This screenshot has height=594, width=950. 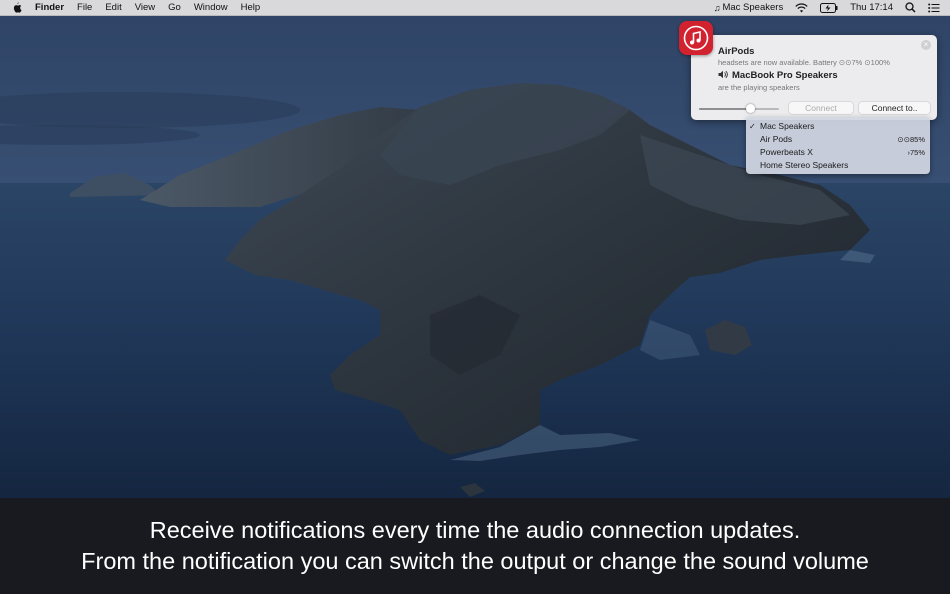 What do you see at coordinates (17, 7) in the screenshot?
I see `apple-logo-icon` at bounding box center [17, 7].